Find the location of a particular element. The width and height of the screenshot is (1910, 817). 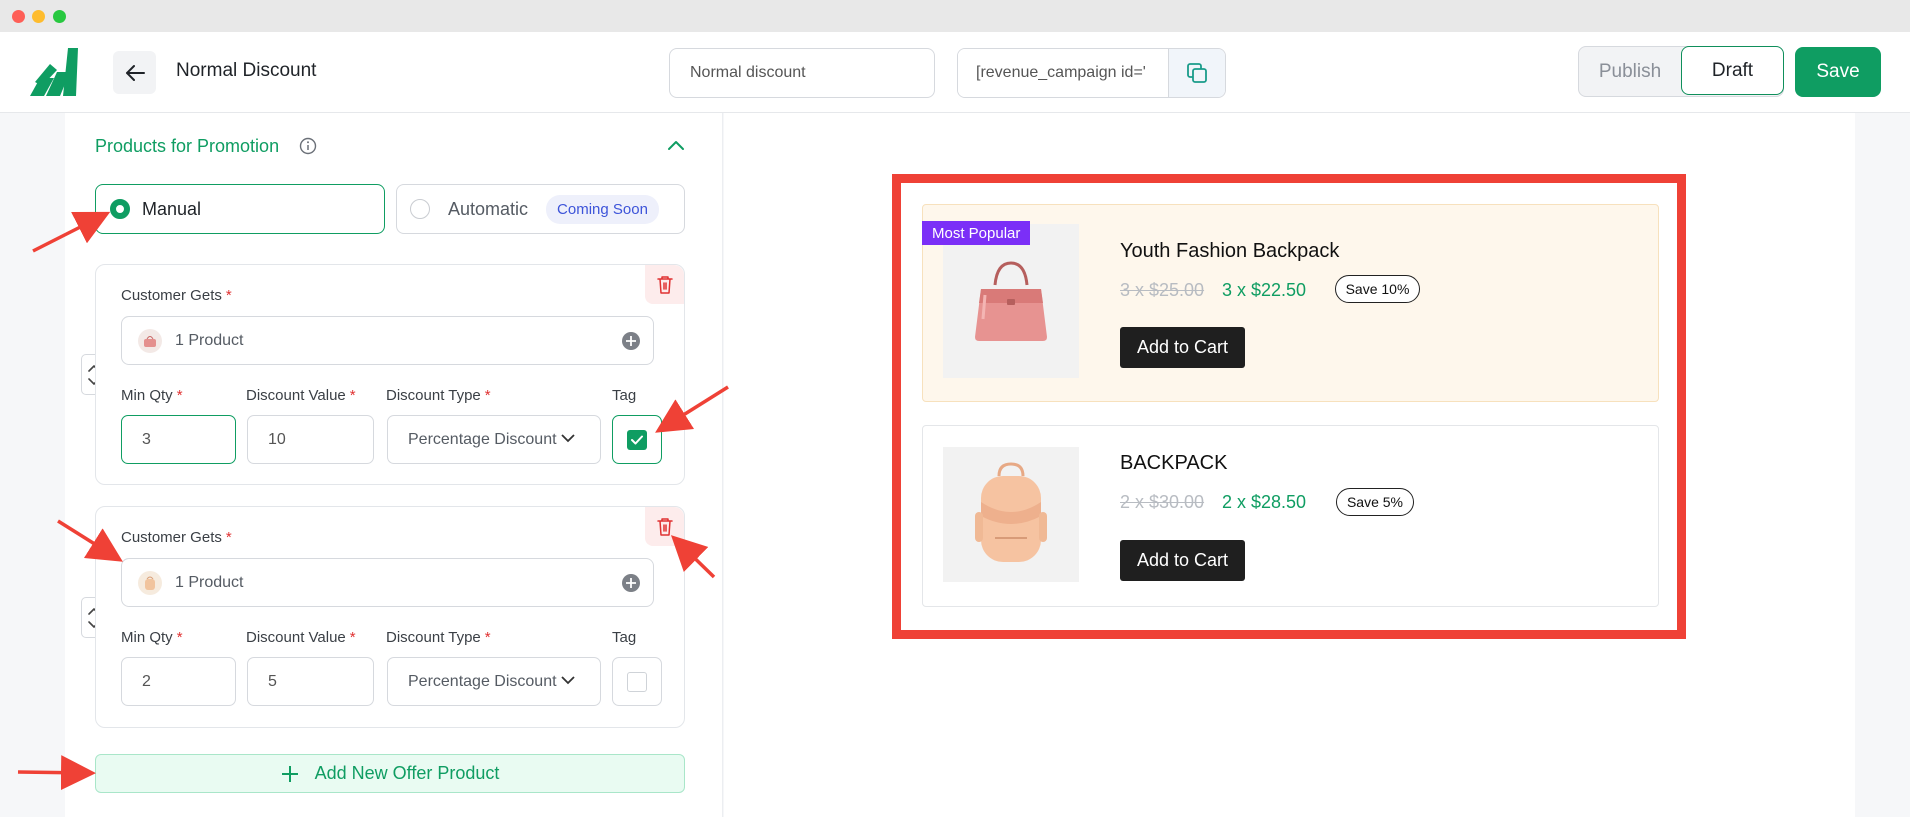

close-window-button is located at coordinates (18, 16).